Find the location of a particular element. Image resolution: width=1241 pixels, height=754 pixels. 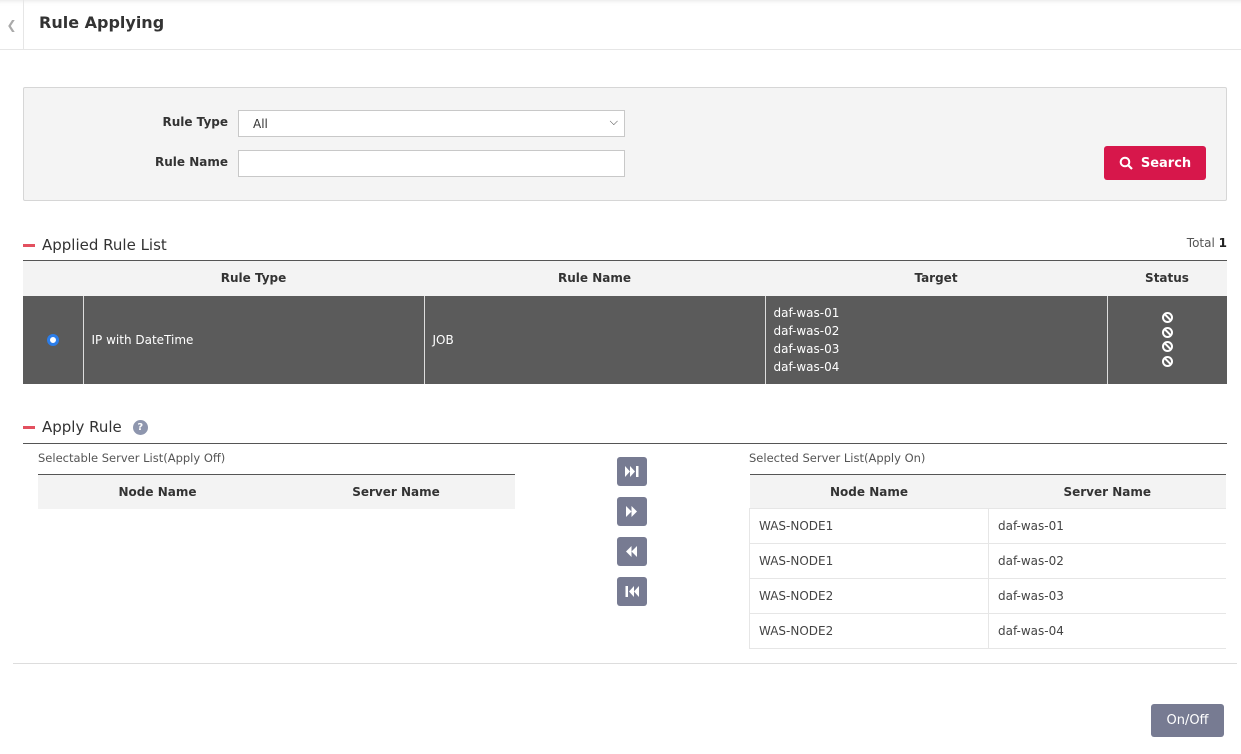

selectable-server-table: Node Name Server Name is located at coordinates (276, 491).